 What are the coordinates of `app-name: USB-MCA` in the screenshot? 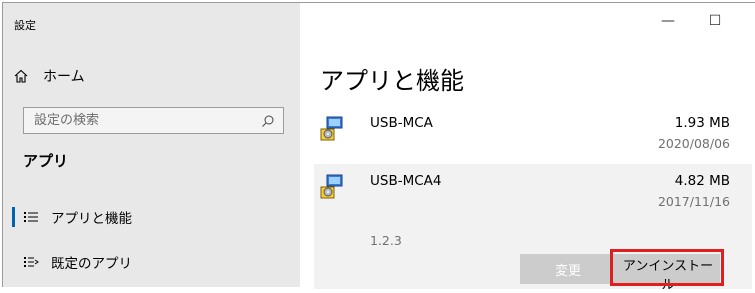 It's located at (401, 123).